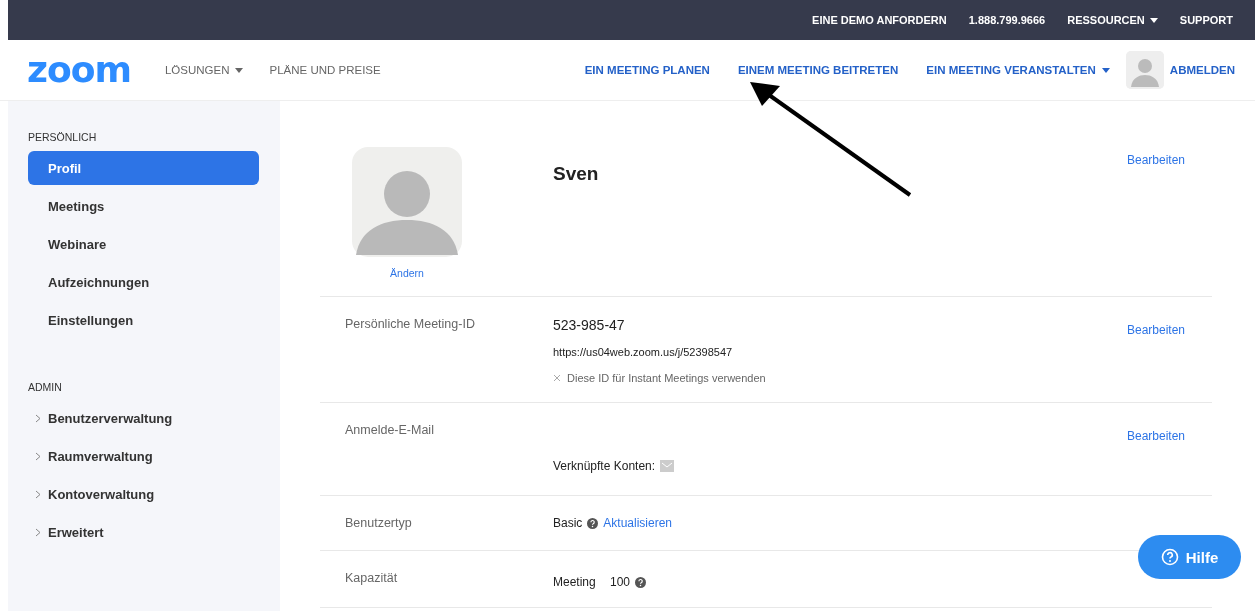 The image size is (1255, 611). What do you see at coordinates (407, 273) in the screenshot?
I see `change-photo-link: Ändern` at bounding box center [407, 273].